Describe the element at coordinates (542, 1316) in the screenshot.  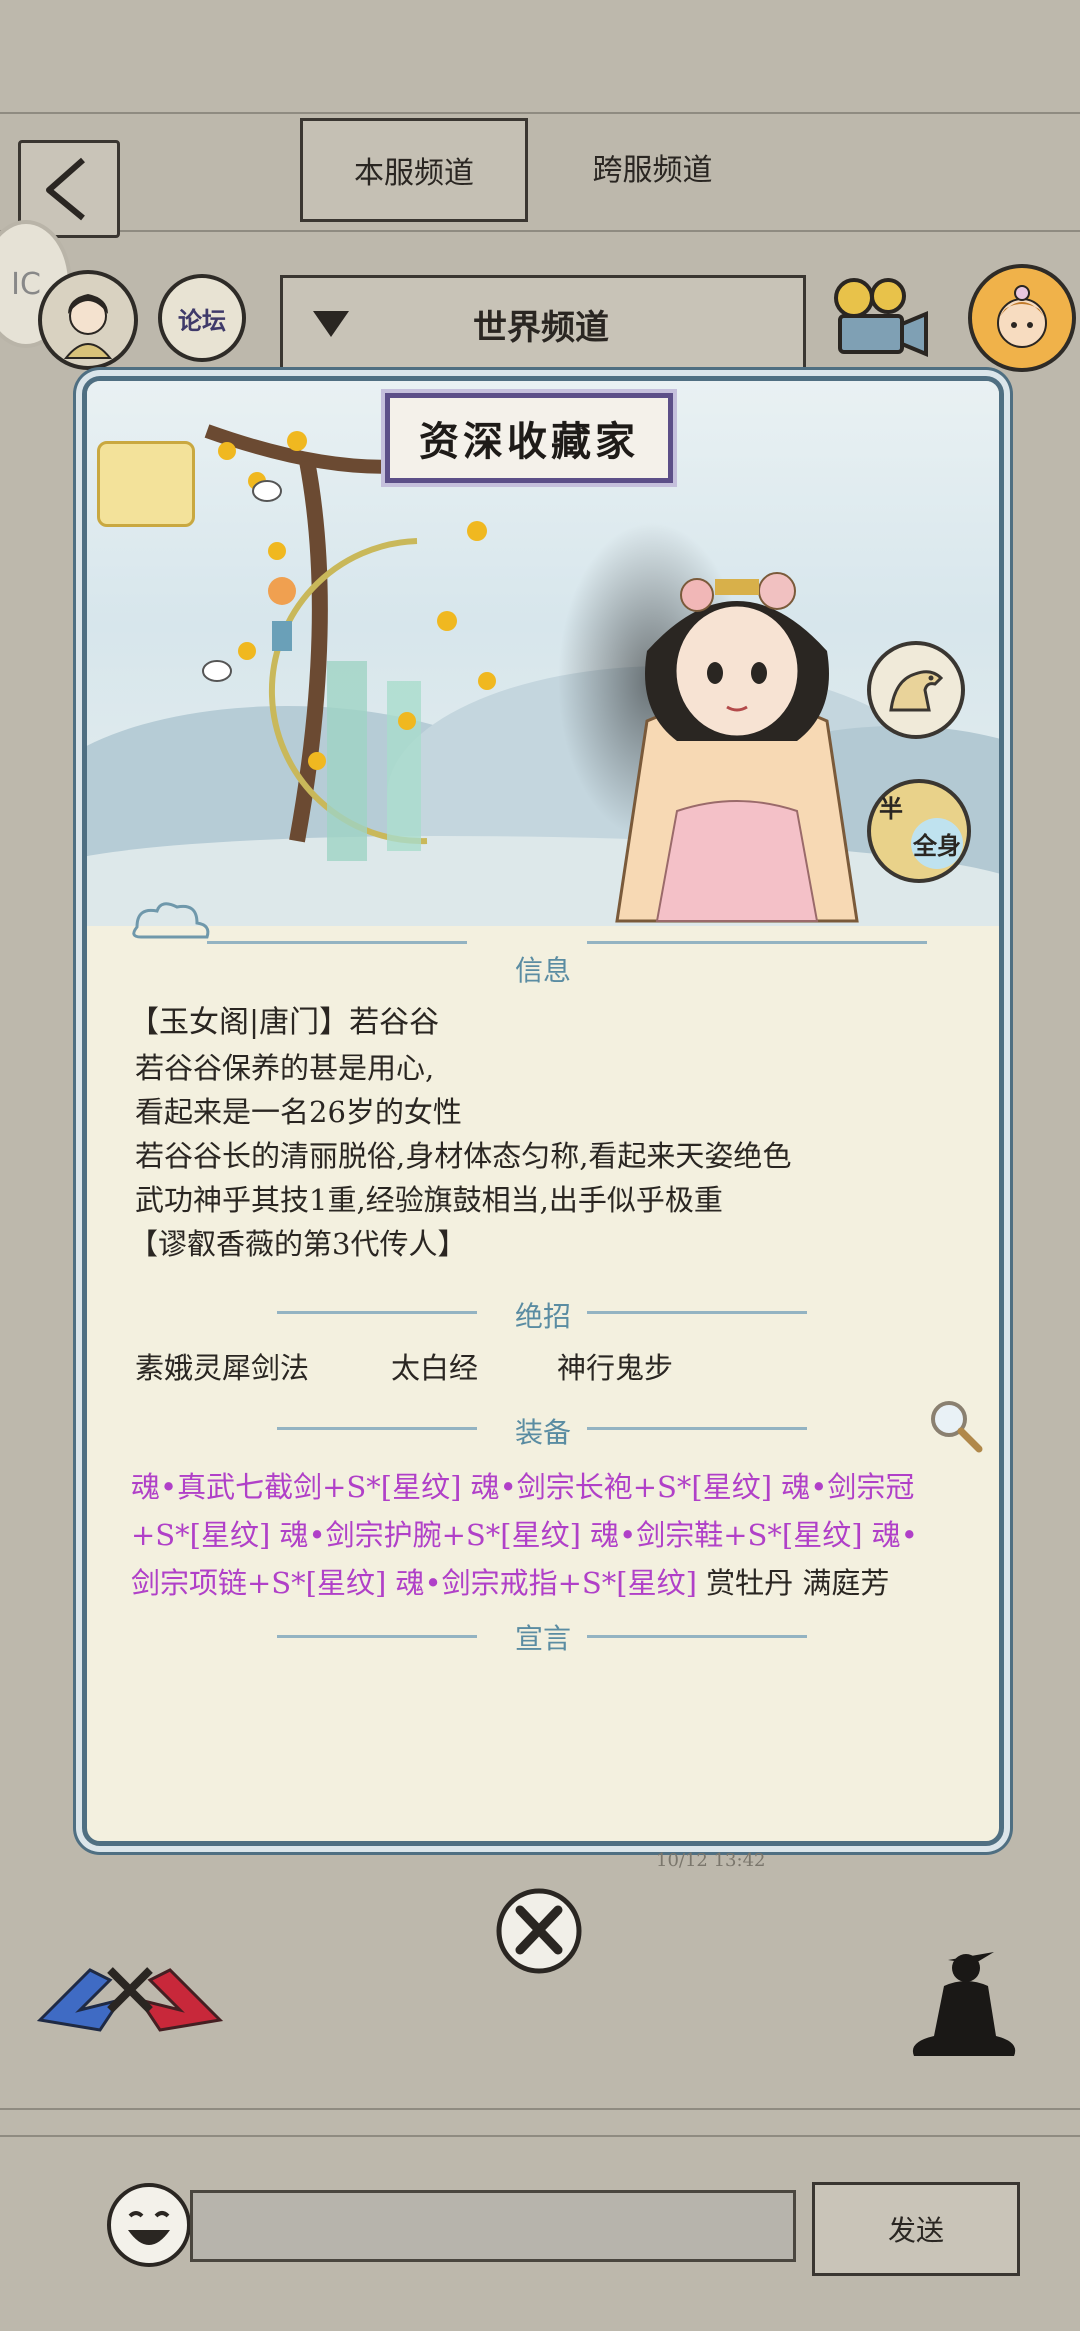
I see `section-title-skills: 绝招` at that location.